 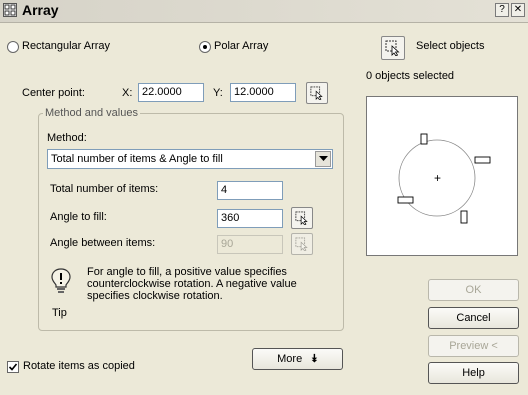 What do you see at coordinates (410, 76) in the screenshot?
I see `objects-selected-count: 0 objects selected` at bounding box center [410, 76].